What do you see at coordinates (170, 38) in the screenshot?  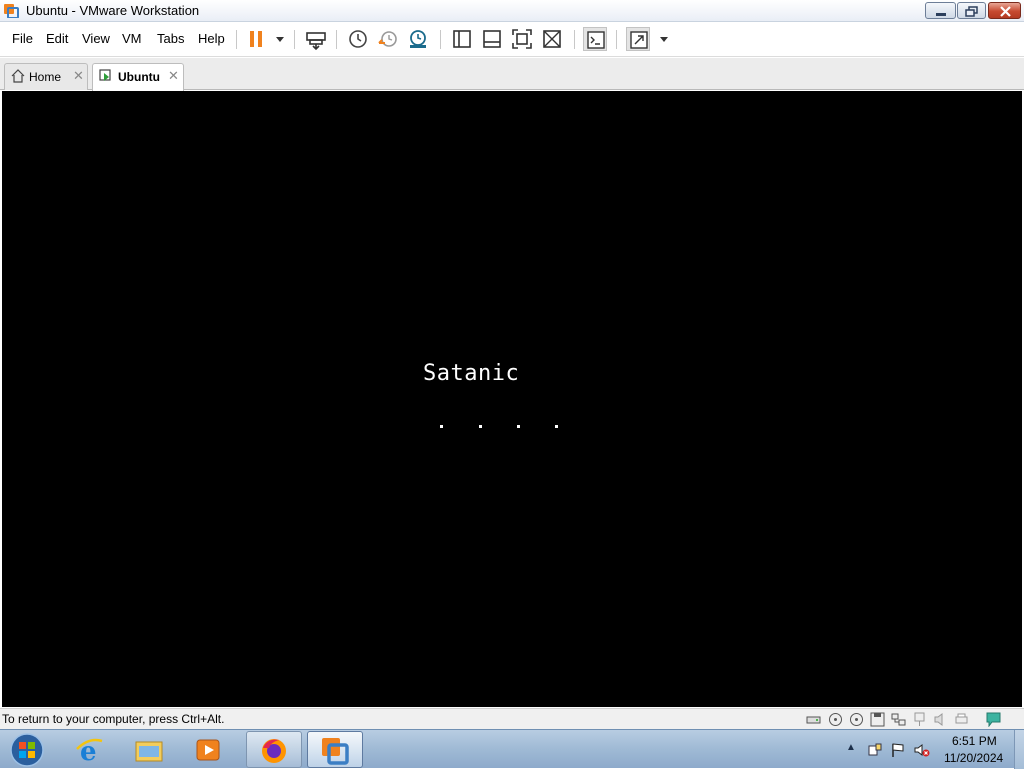 I see `menu-tabs: Tabs` at bounding box center [170, 38].